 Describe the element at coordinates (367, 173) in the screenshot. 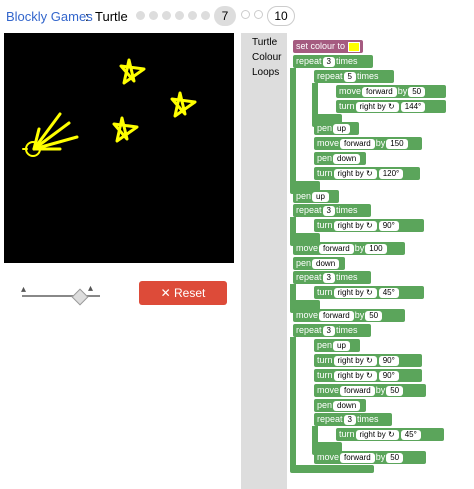

I see `turn-block: turn right by ↻ 120°` at that location.